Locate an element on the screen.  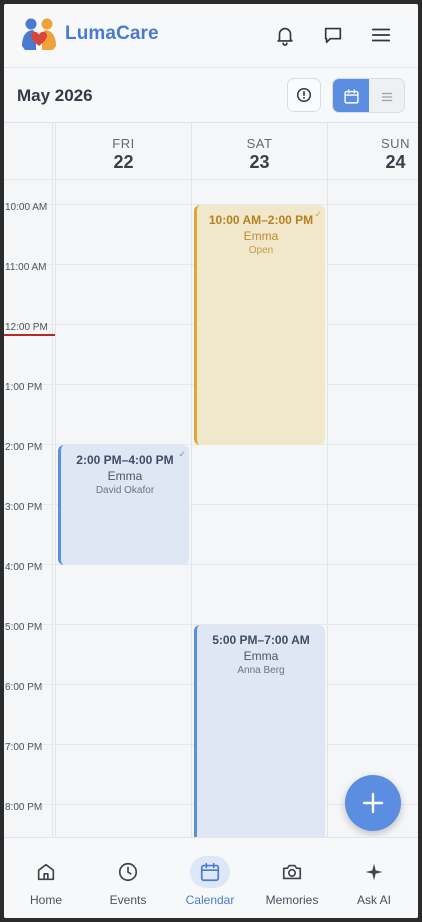
header-divider is located at coordinates (211, 179).